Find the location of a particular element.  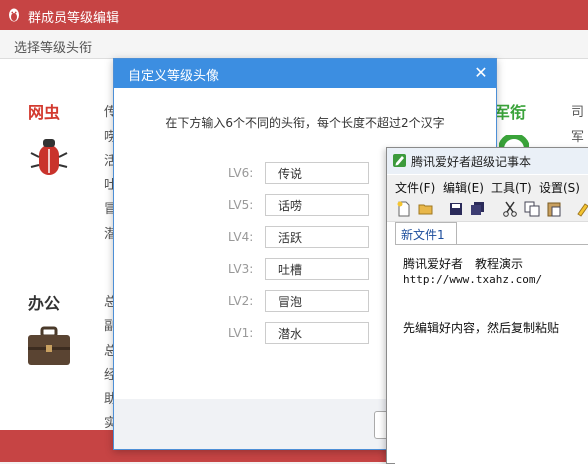

cut-icon is located at coordinates (510, 209).